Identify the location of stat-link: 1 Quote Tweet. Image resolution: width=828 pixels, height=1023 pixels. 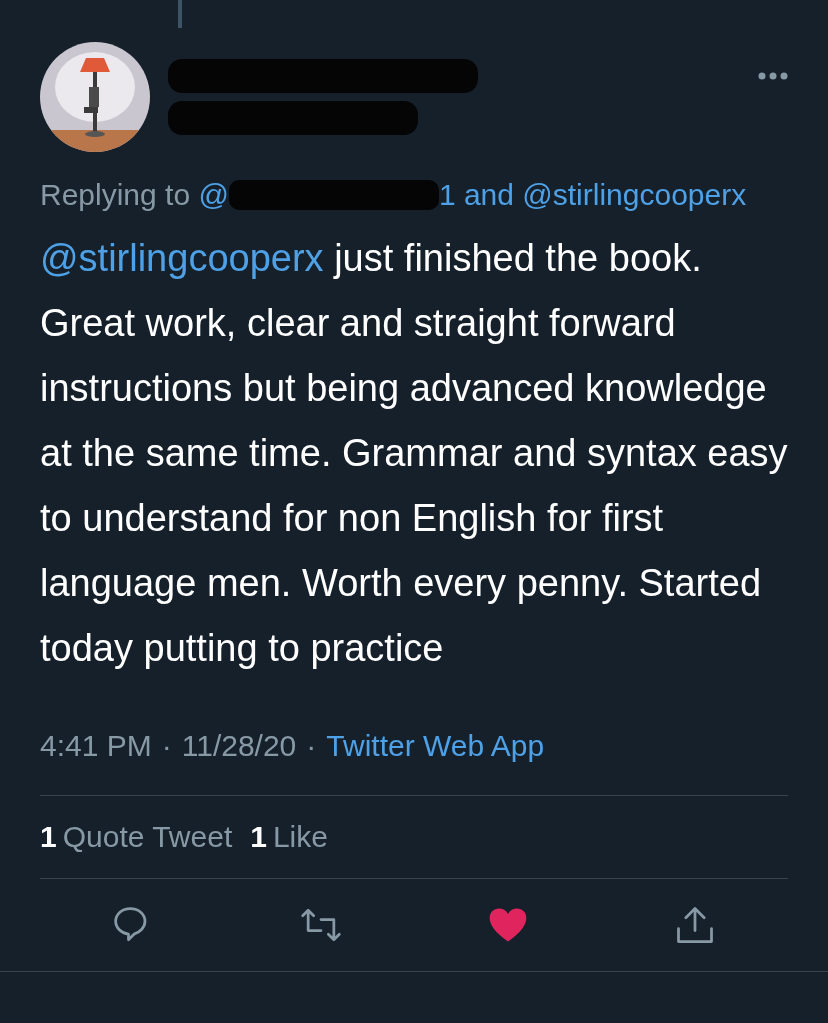
(136, 837).